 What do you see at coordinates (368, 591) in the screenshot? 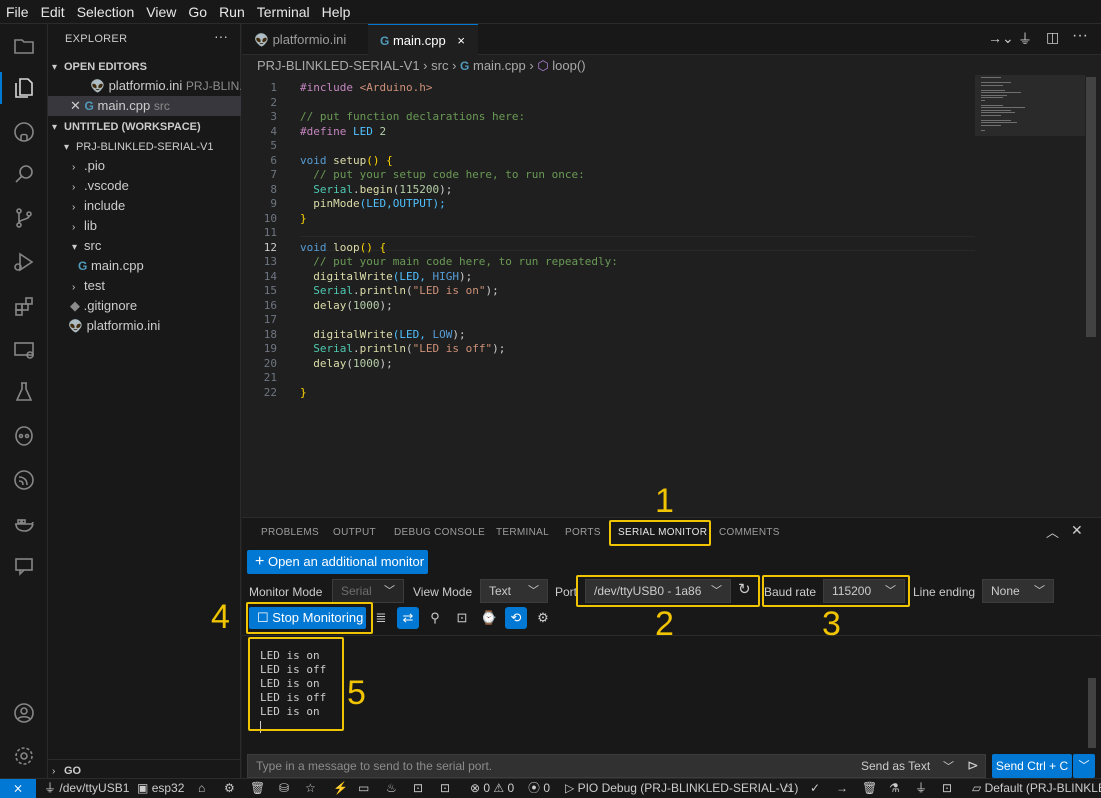
I see `monitor-mode-select: Serial ﹀` at bounding box center [368, 591].